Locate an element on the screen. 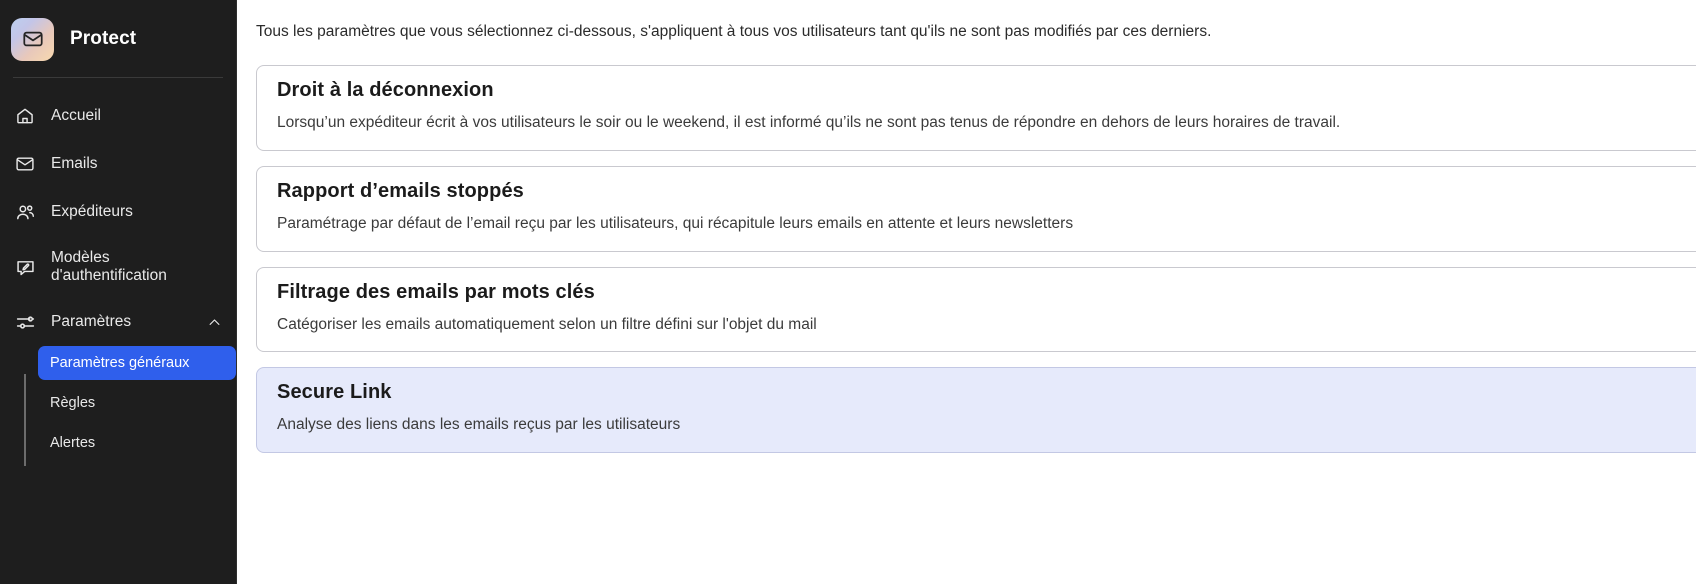  sidebar-item-modeles-authentification: Modèles d'authentification is located at coordinates (118, 267).